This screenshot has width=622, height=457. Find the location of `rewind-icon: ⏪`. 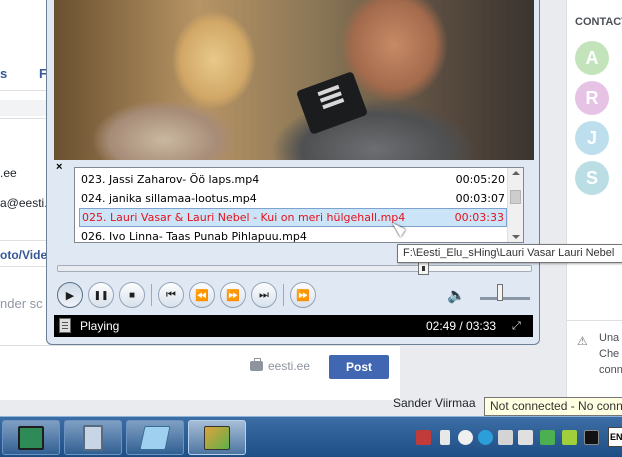

rewind-icon: ⏪ is located at coordinates (202, 295).